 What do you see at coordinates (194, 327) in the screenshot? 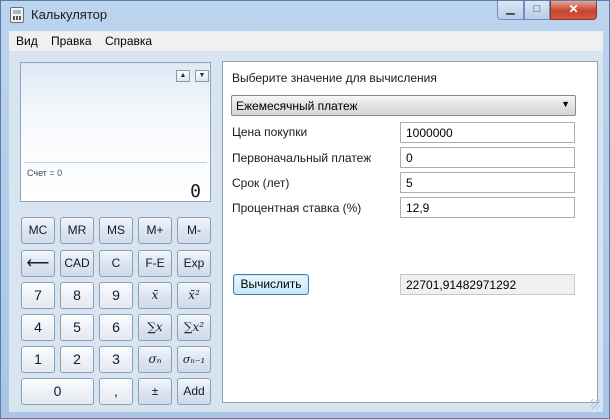
I see `sum-squares-button: ∑x²` at bounding box center [194, 327].